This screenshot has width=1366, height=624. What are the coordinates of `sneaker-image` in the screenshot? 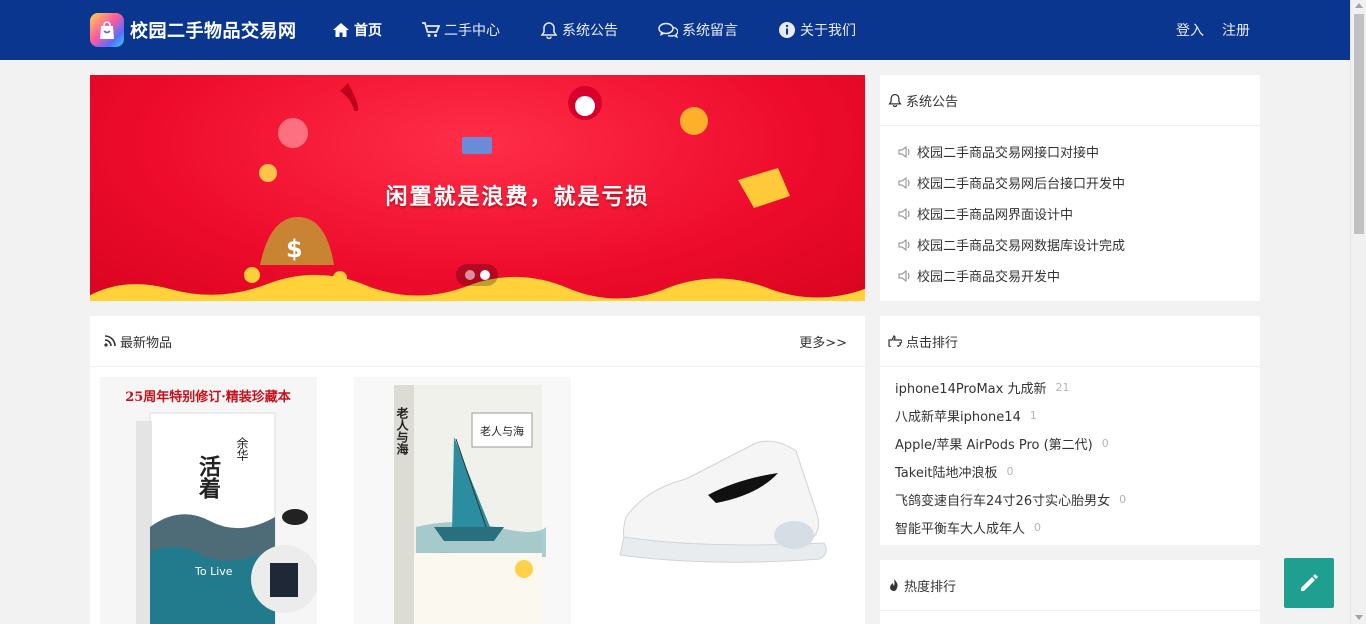 It's located at (728, 500).